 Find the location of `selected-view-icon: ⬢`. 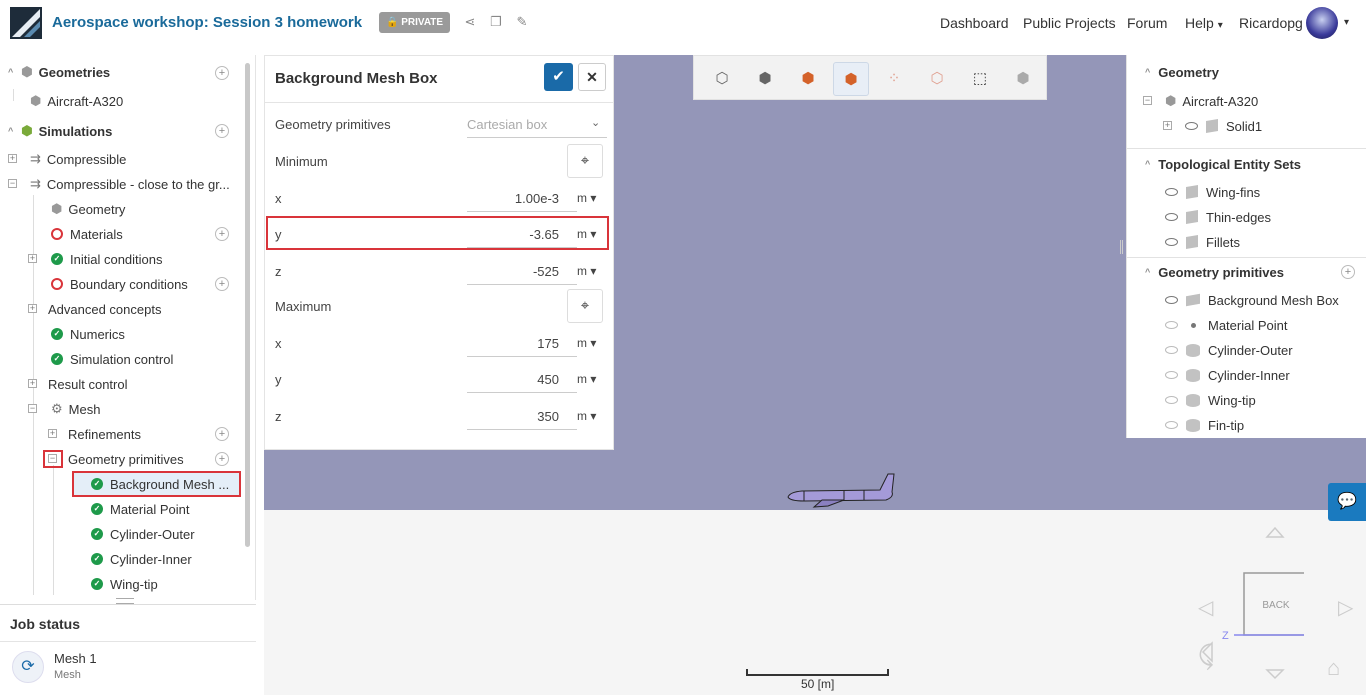

selected-view-icon: ⬢ is located at coordinates (851, 79).